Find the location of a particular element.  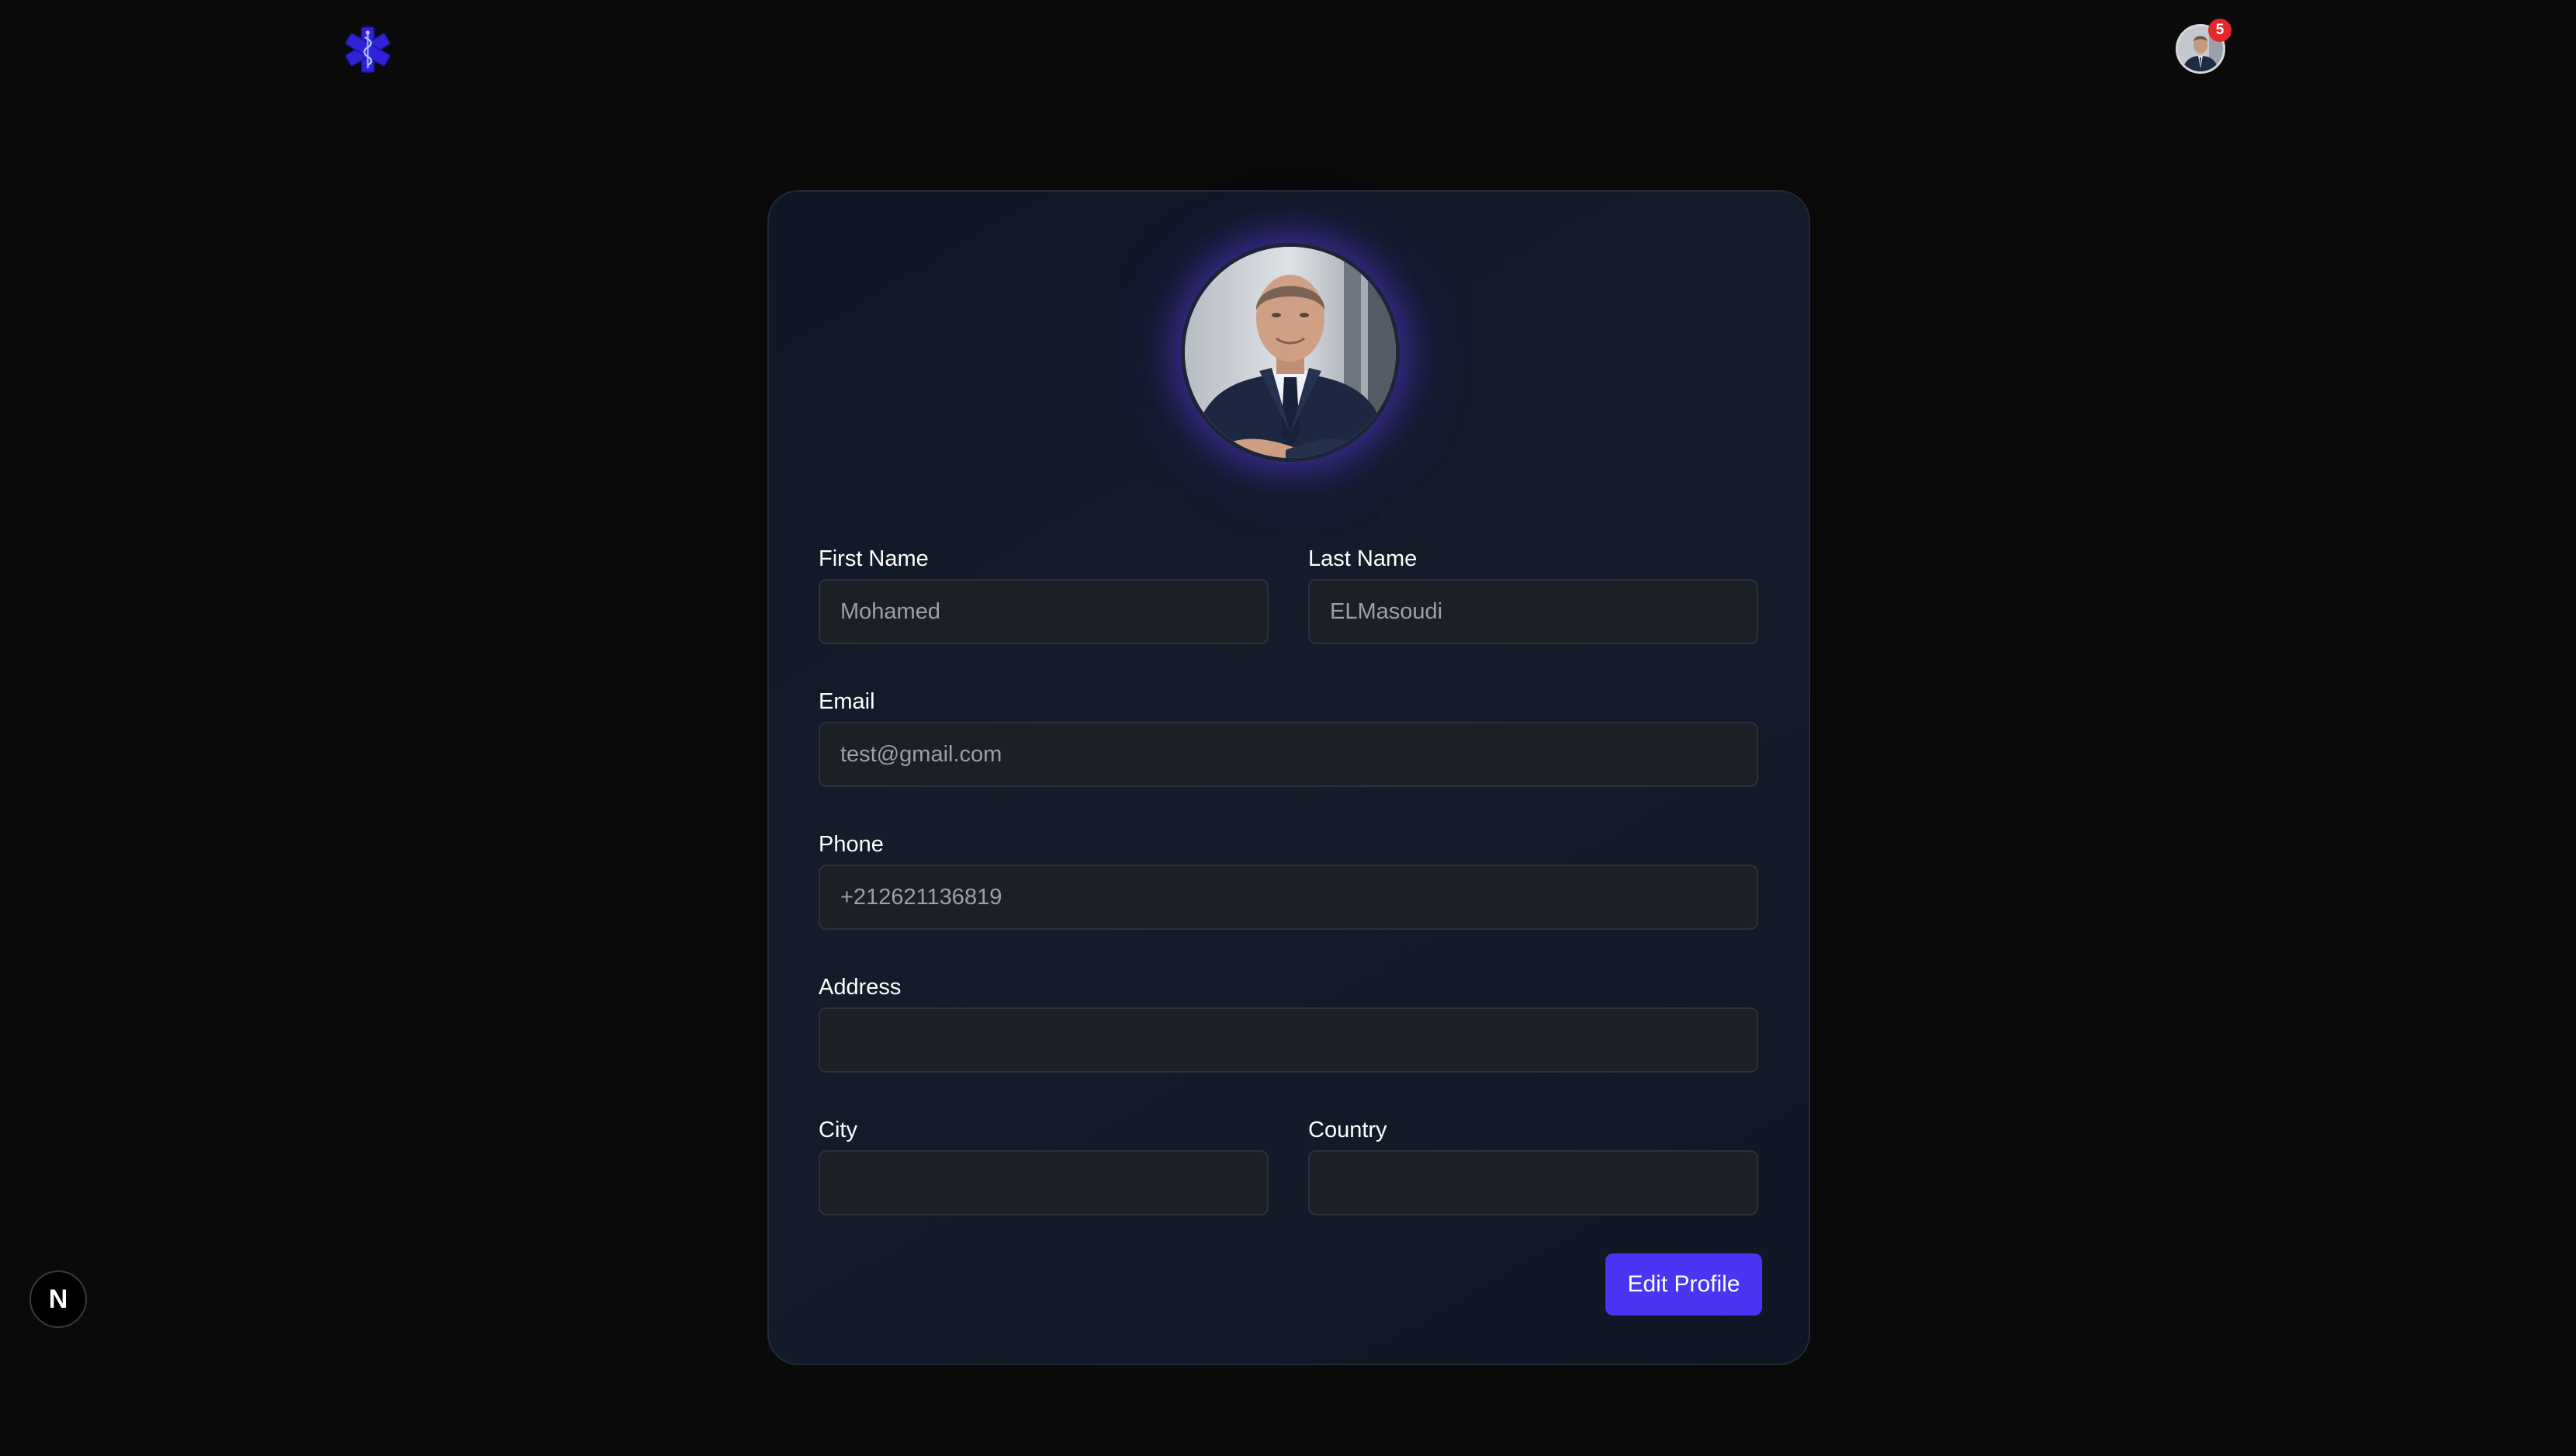

first-name-label: First Name is located at coordinates (874, 558).